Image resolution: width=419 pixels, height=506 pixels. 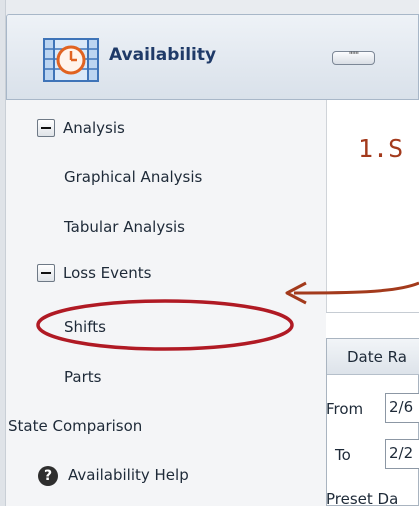 What do you see at coordinates (165, 325) in the screenshot?
I see `annotation-highlight-ellipse` at bounding box center [165, 325].